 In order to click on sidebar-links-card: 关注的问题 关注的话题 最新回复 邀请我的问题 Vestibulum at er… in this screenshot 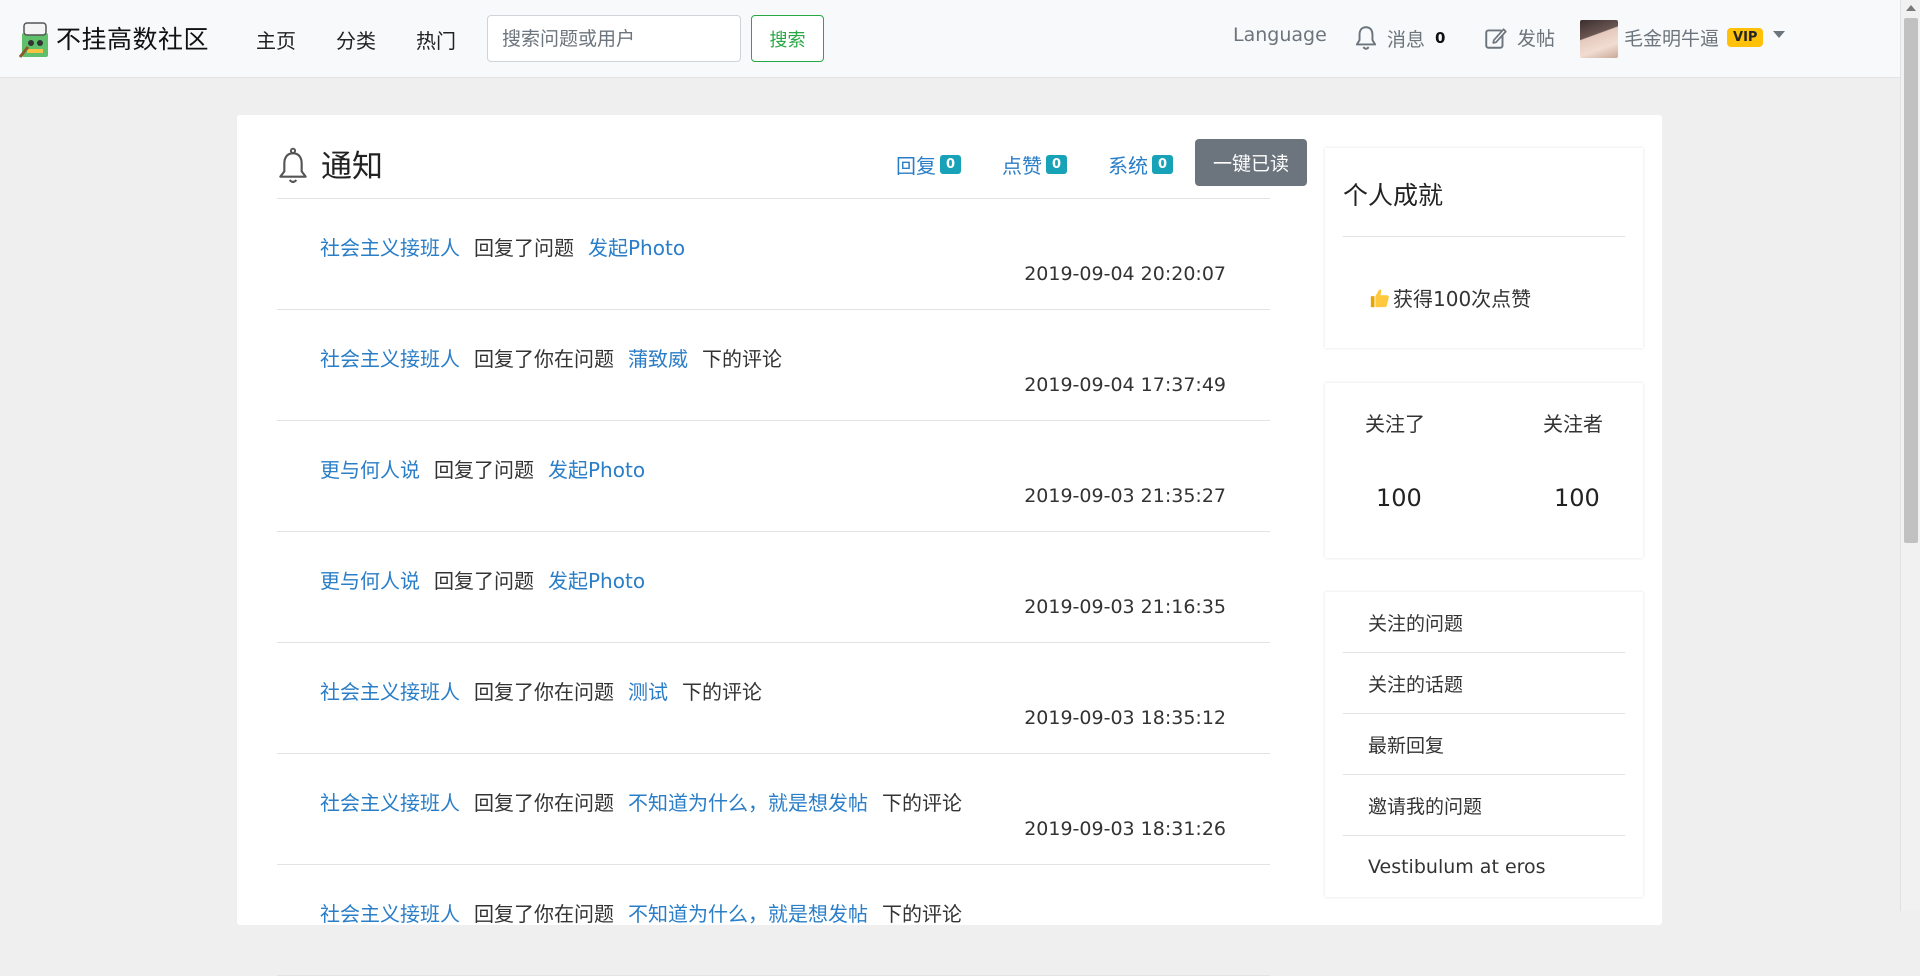, I will do `click(1484, 744)`.